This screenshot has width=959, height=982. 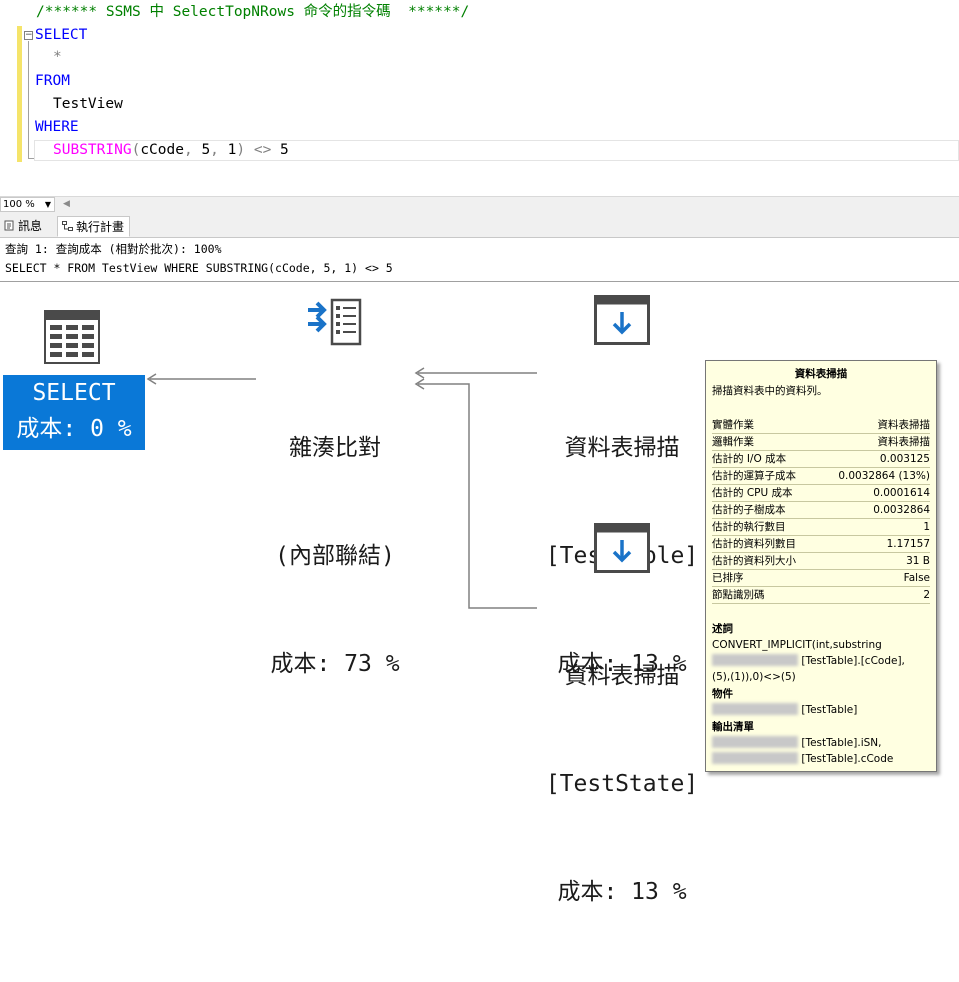 What do you see at coordinates (884, 476) in the screenshot?
I see `tooltip-value: 0.0032864 (13%)` at bounding box center [884, 476].